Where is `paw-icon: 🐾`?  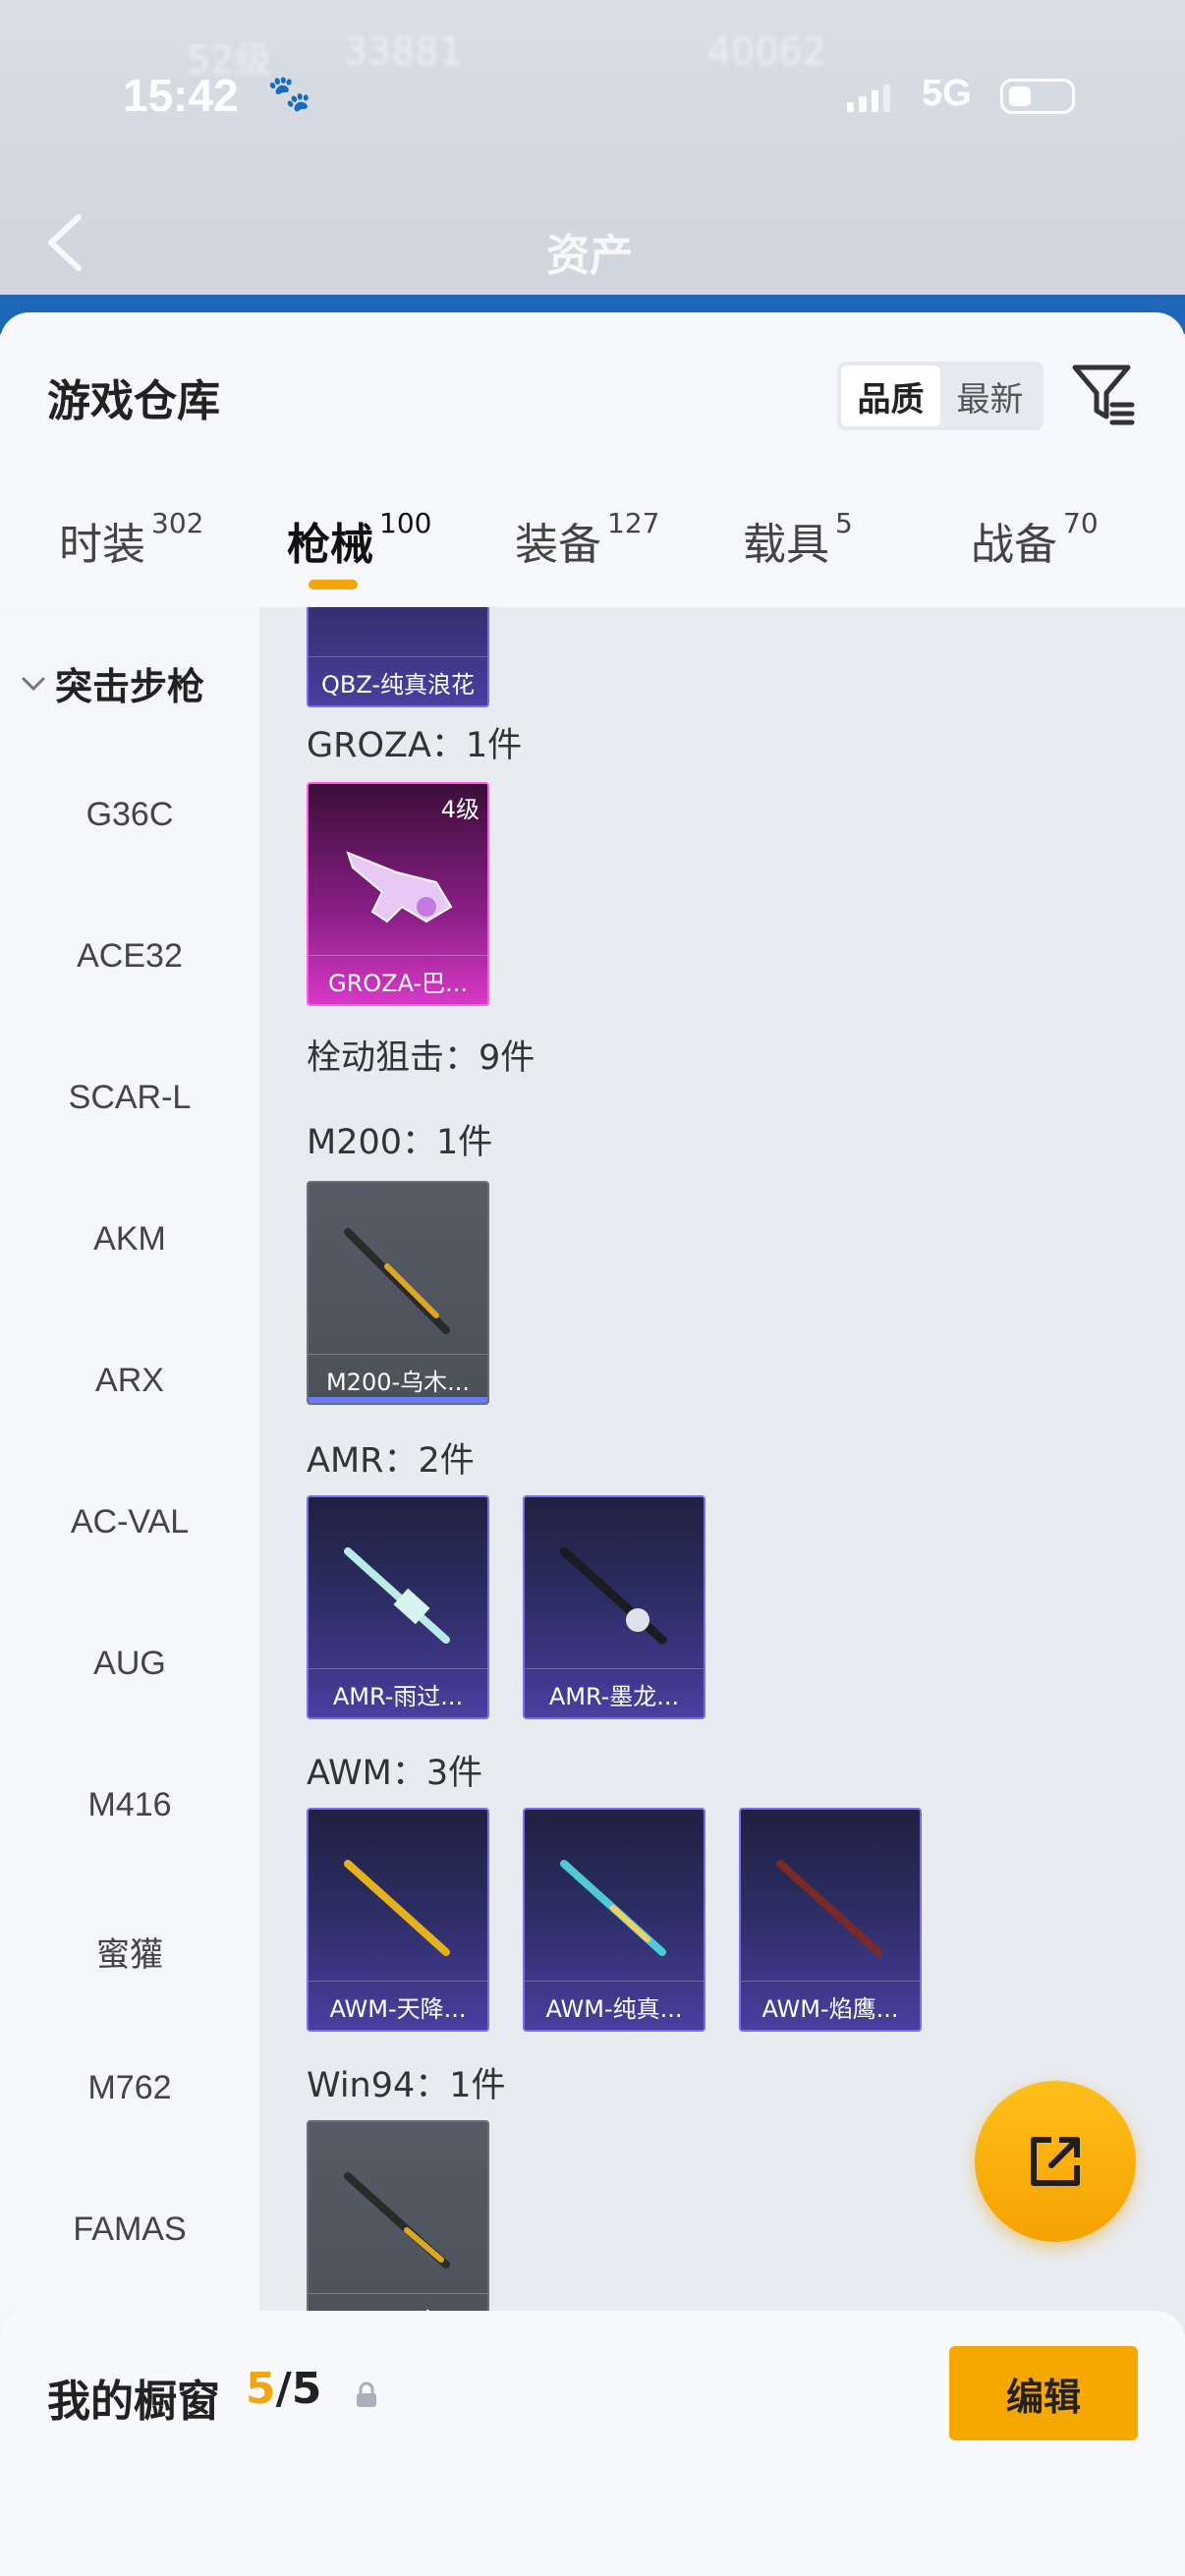 paw-icon: 🐾 is located at coordinates (289, 94).